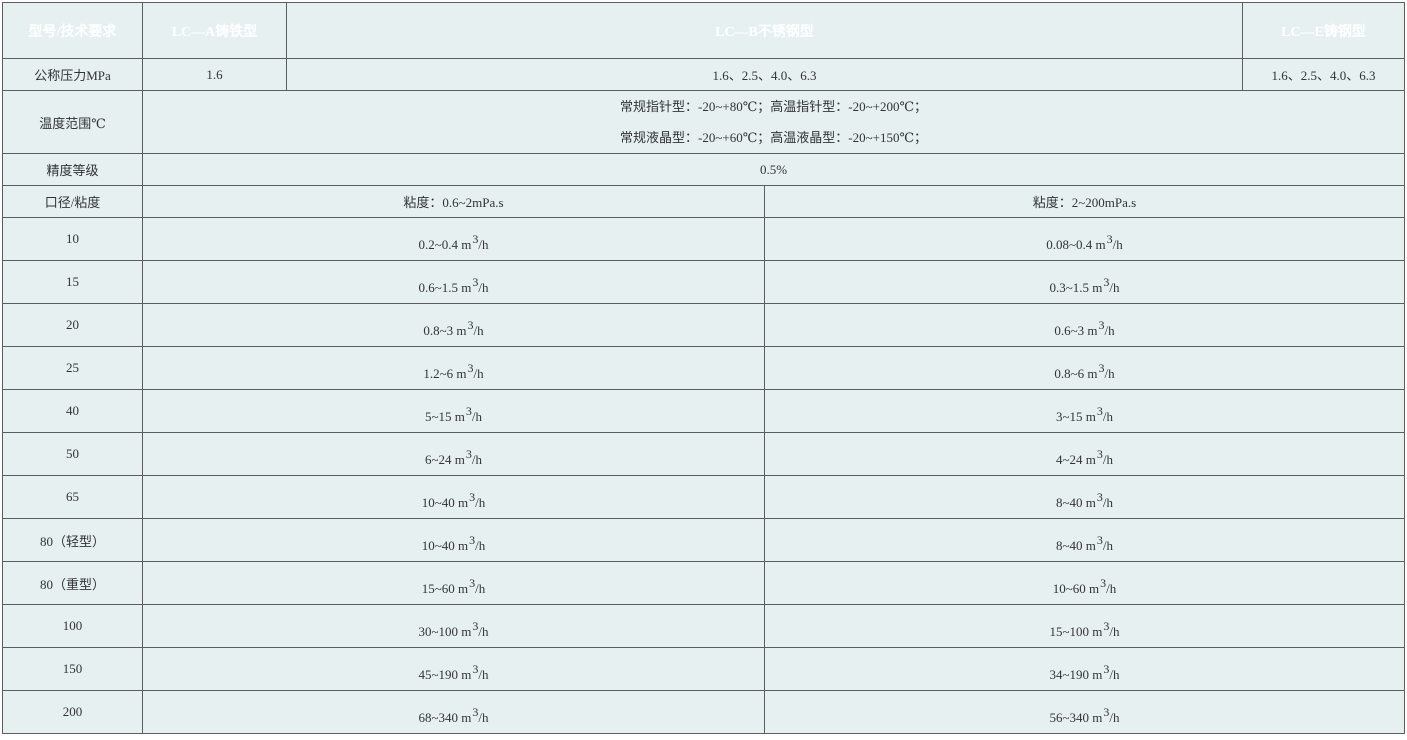  Describe the element at coordinates (444, 416) in the screenshot. I see `flow-value: 5~15 m` at that location.